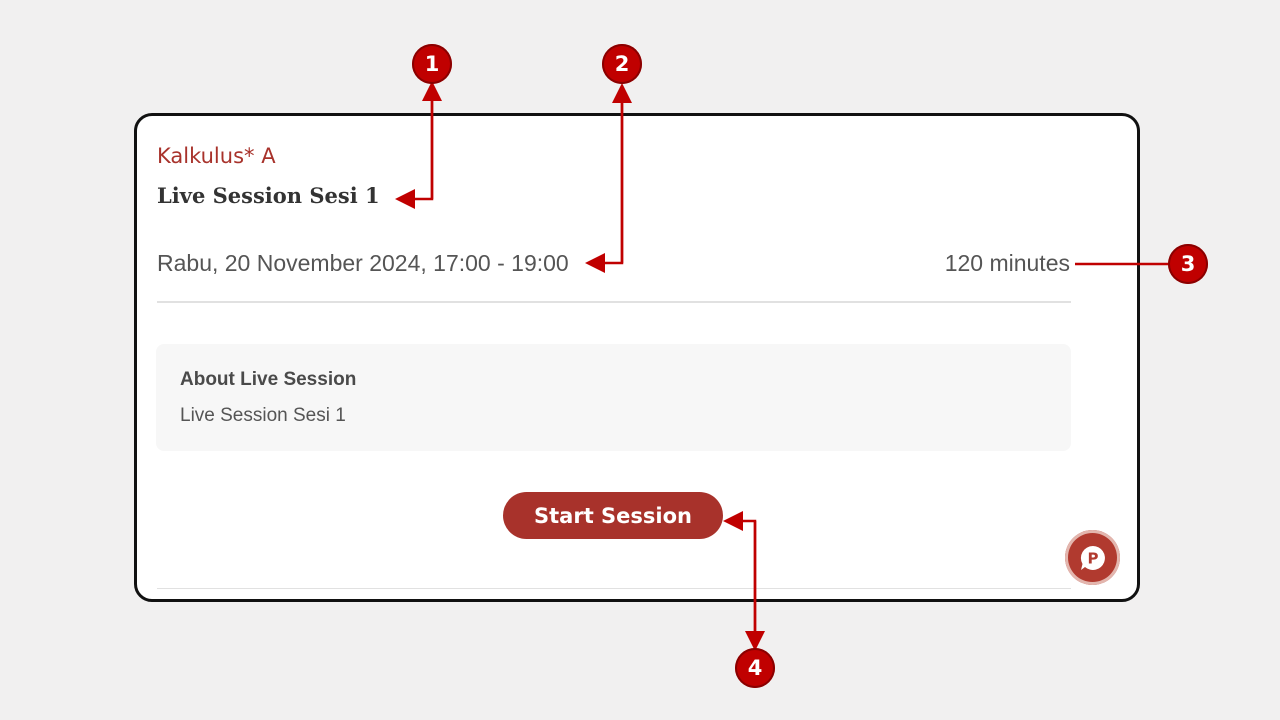  I want to click on annotation-marker-1: 1, so click(432, 64).